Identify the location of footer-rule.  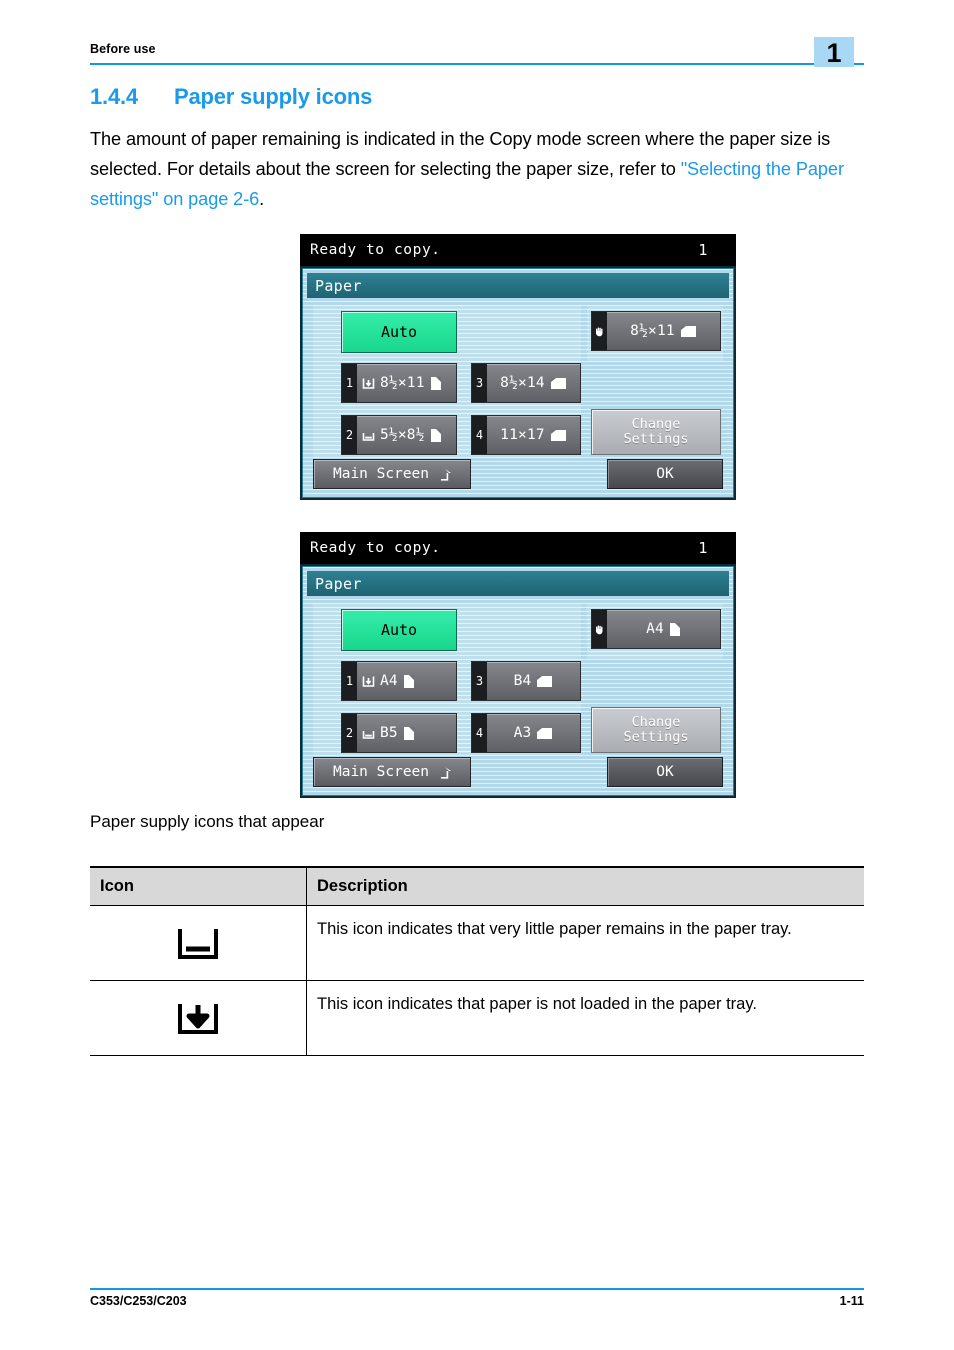
(477, 1289).